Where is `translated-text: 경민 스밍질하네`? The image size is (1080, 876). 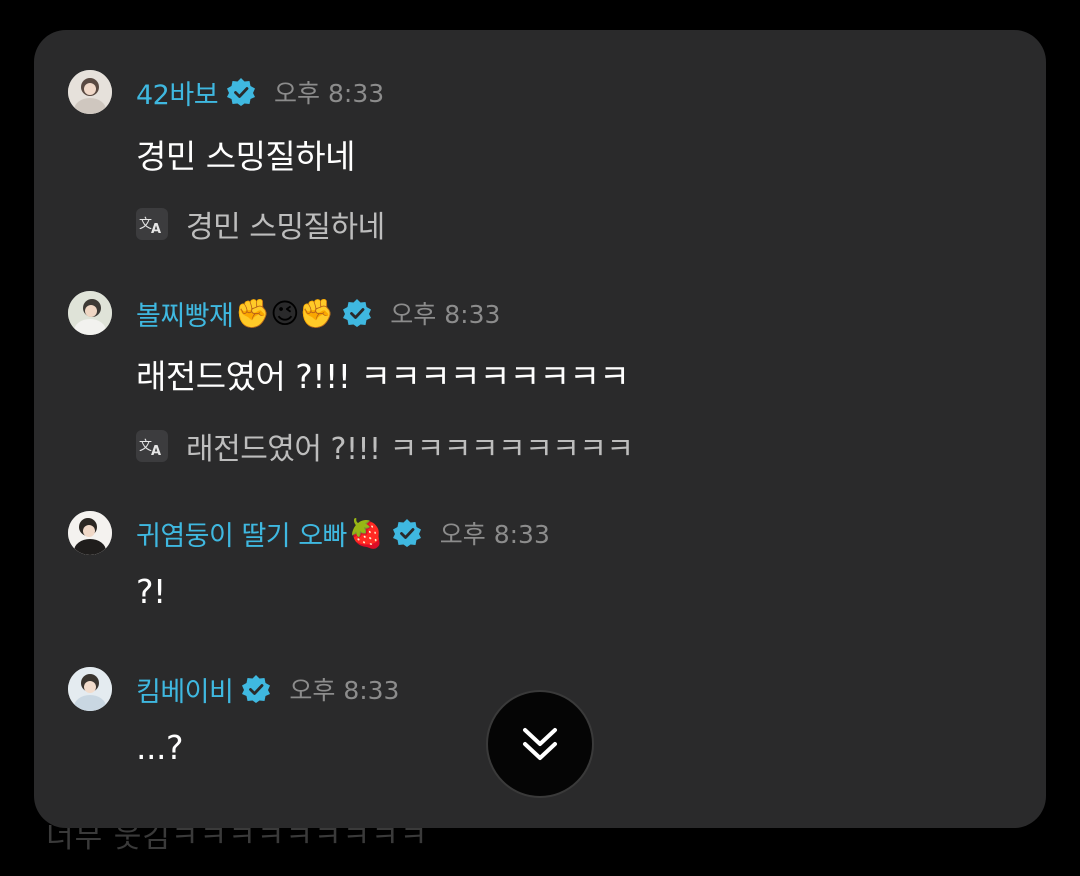 translated-text: 경민 스밍질하네 is located at coordinates (285, 227).